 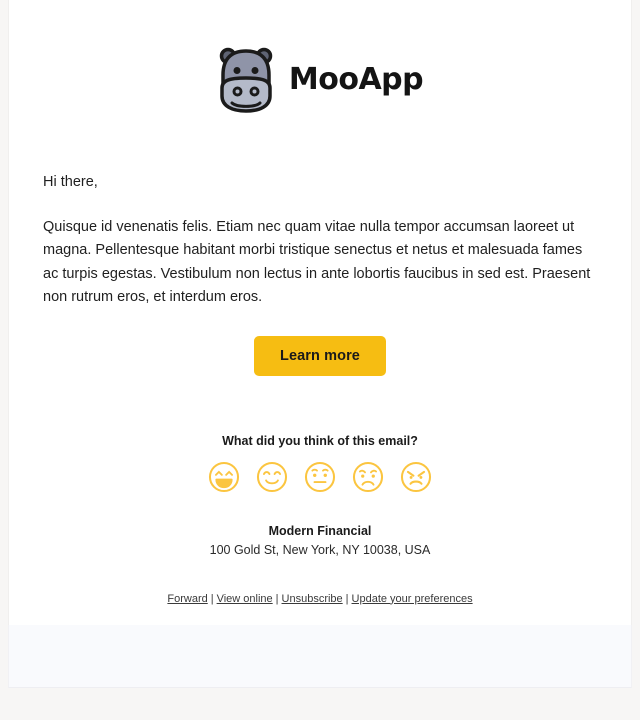 I want to click on email-footer-strip, so click(x=320, y=656).